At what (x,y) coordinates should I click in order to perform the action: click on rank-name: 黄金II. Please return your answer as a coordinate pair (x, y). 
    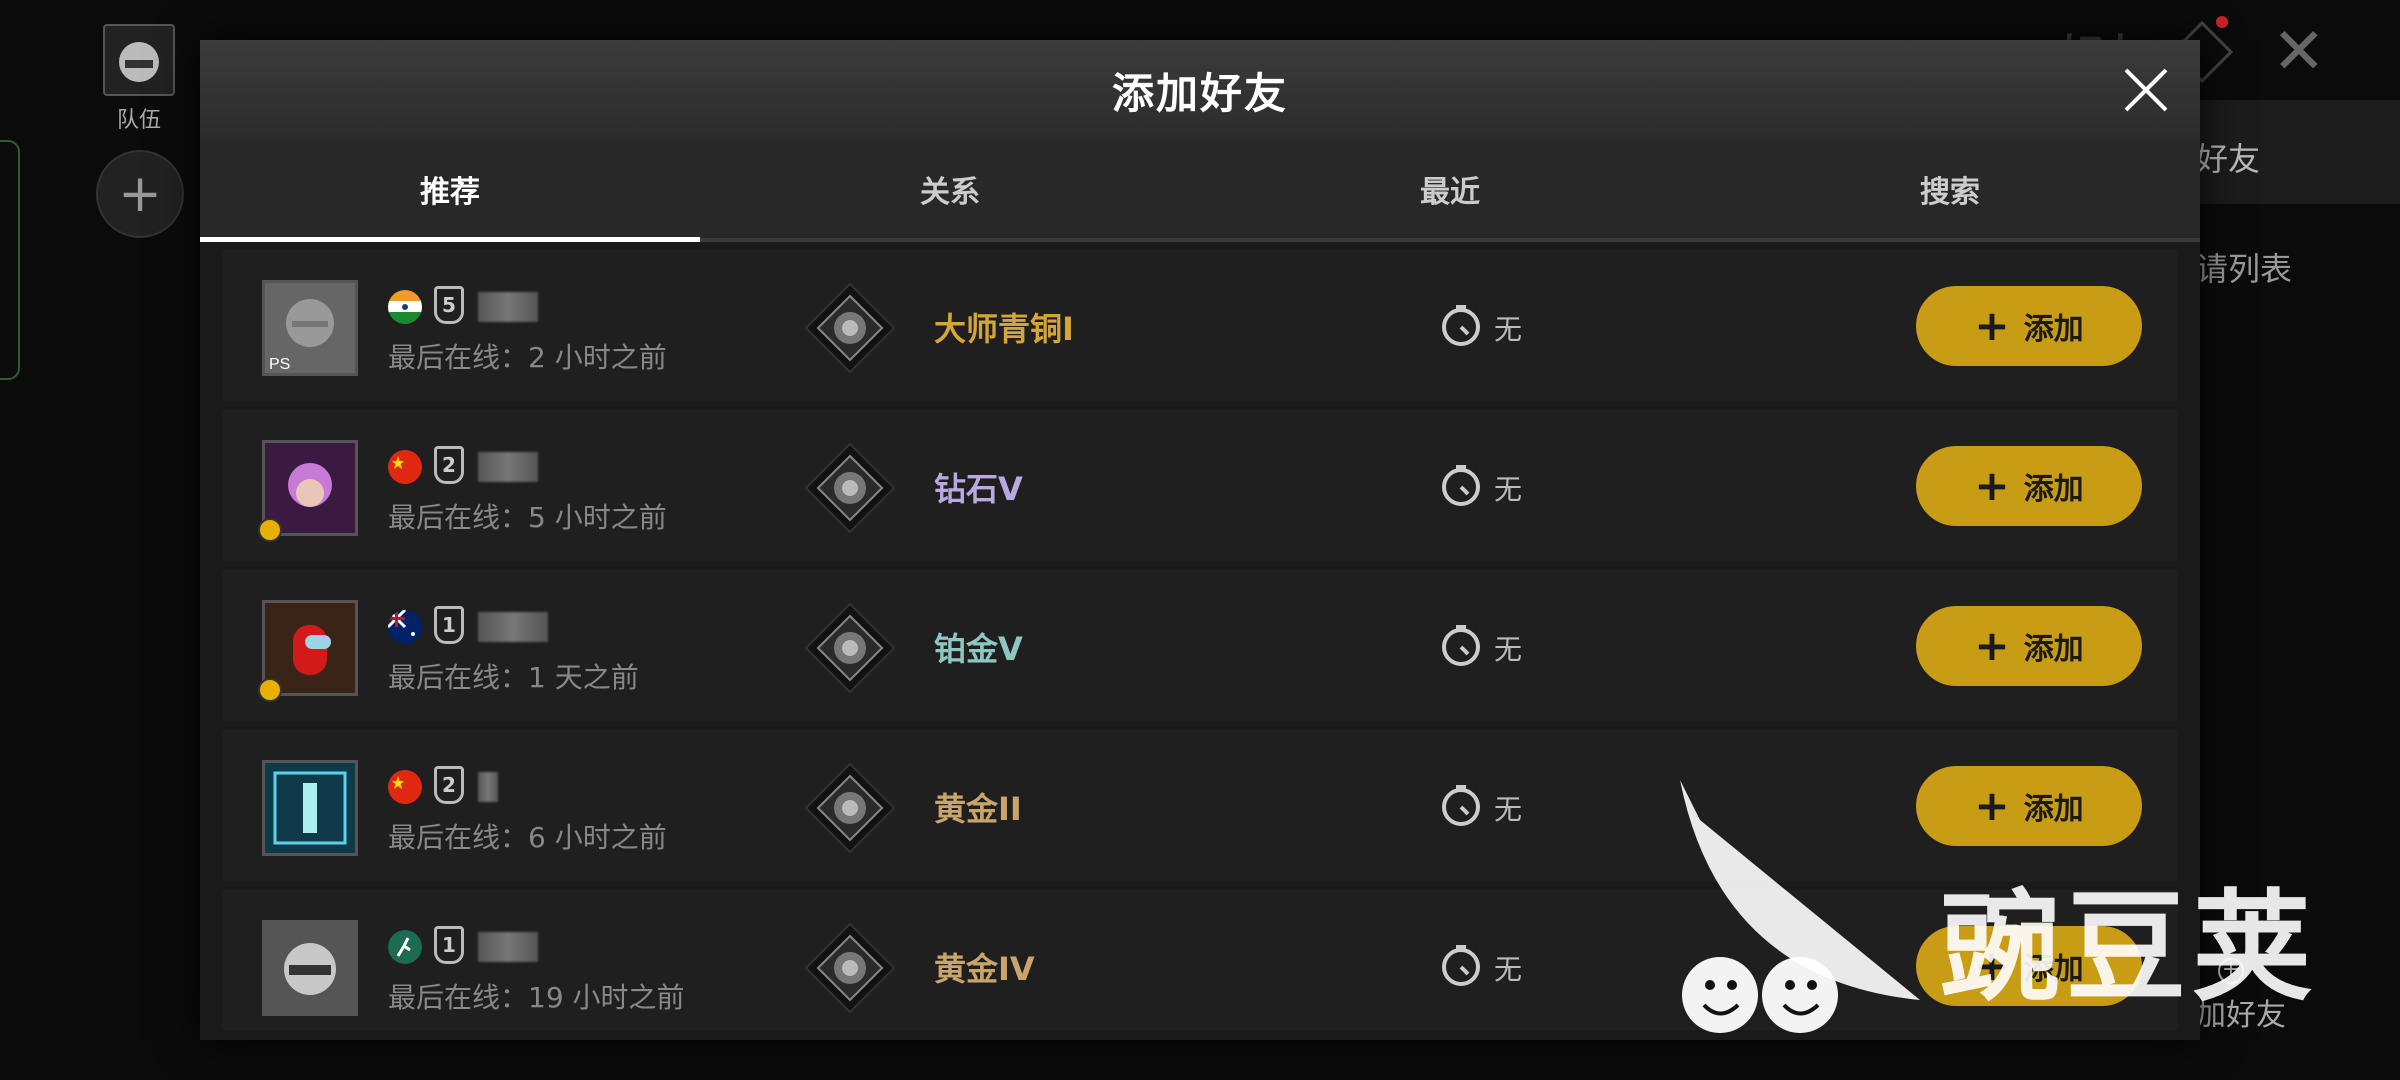
    Looking at the image, I should click on (978, 809).